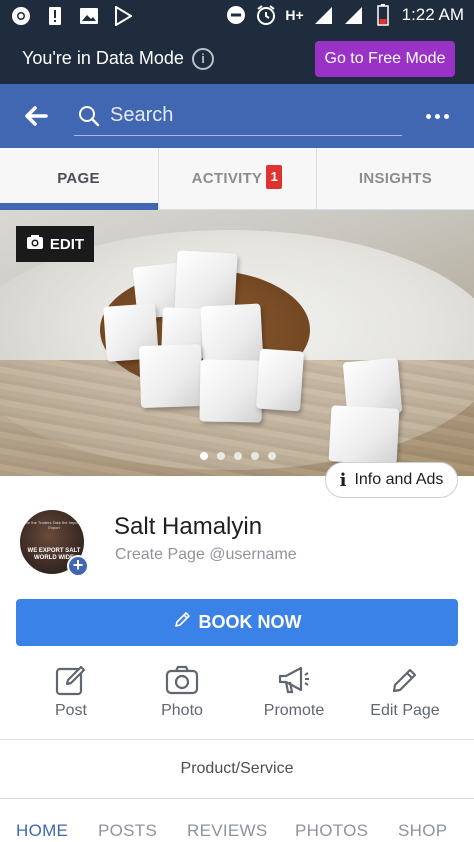 The width and height of the screenshot is (474, 842). I want to click on photo-button: Photo, so click(182, 690).